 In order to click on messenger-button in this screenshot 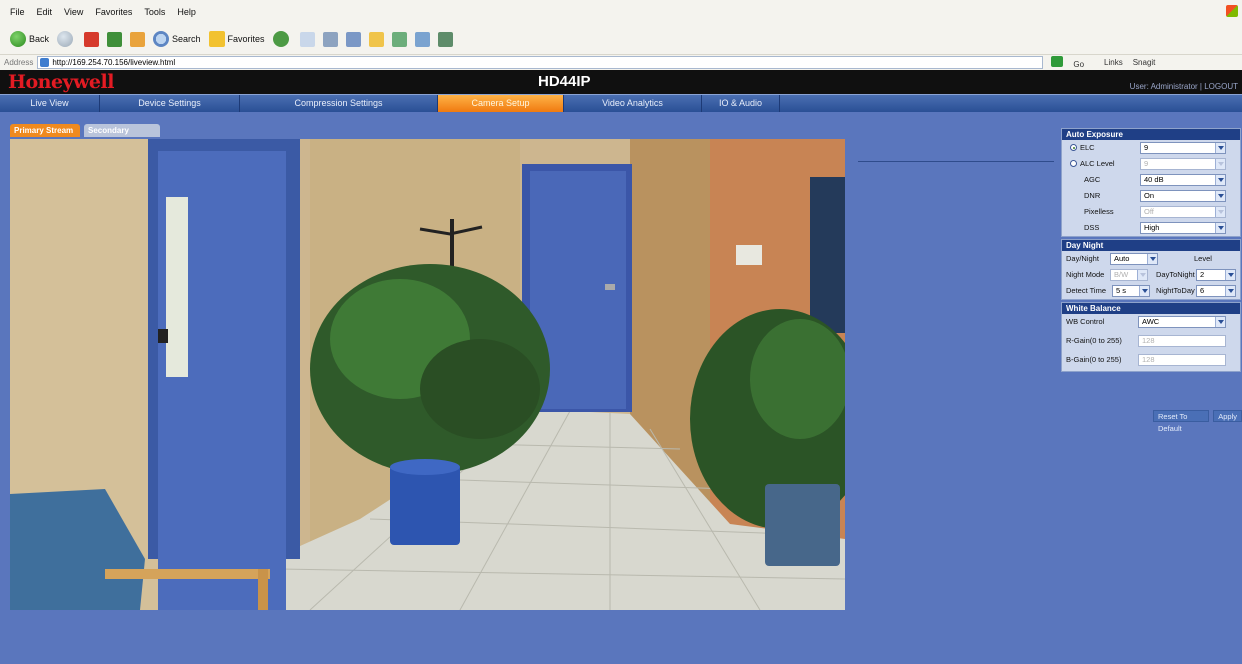, I will do `click(422, 39)`.